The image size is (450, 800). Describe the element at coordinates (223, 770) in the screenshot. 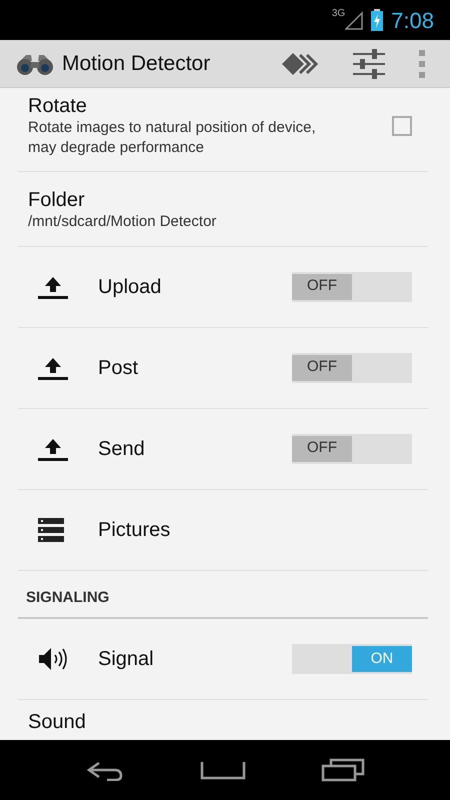

I see `home-icon` at that location.